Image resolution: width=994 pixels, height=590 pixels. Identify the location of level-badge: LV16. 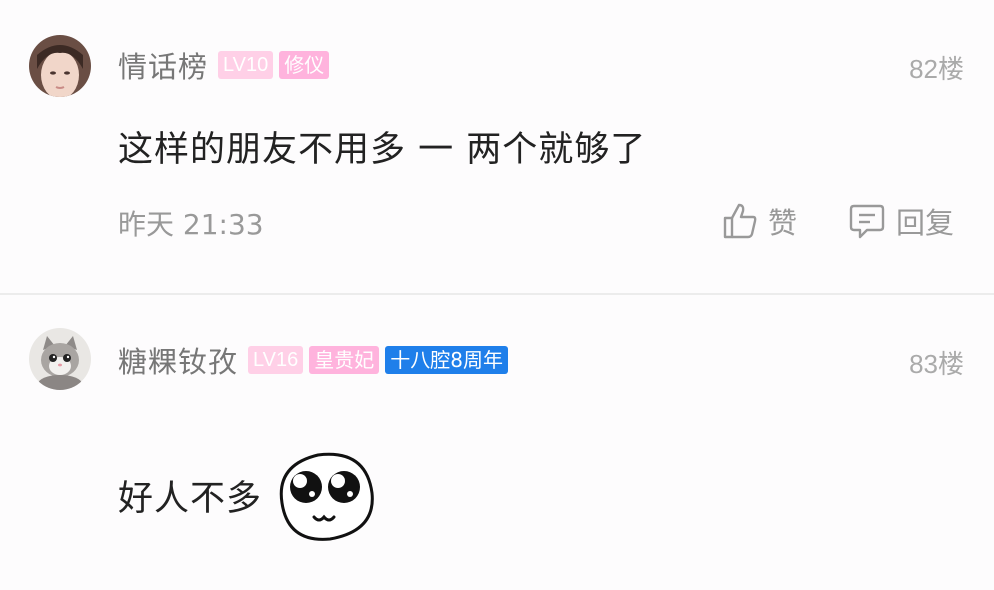
(276, 360).